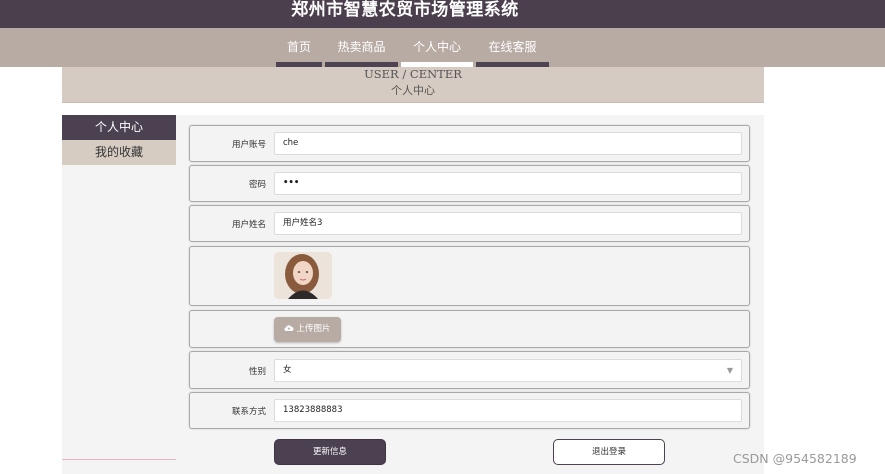  I want to click on form-row-account: 用户账号 che, so click(469, 143).